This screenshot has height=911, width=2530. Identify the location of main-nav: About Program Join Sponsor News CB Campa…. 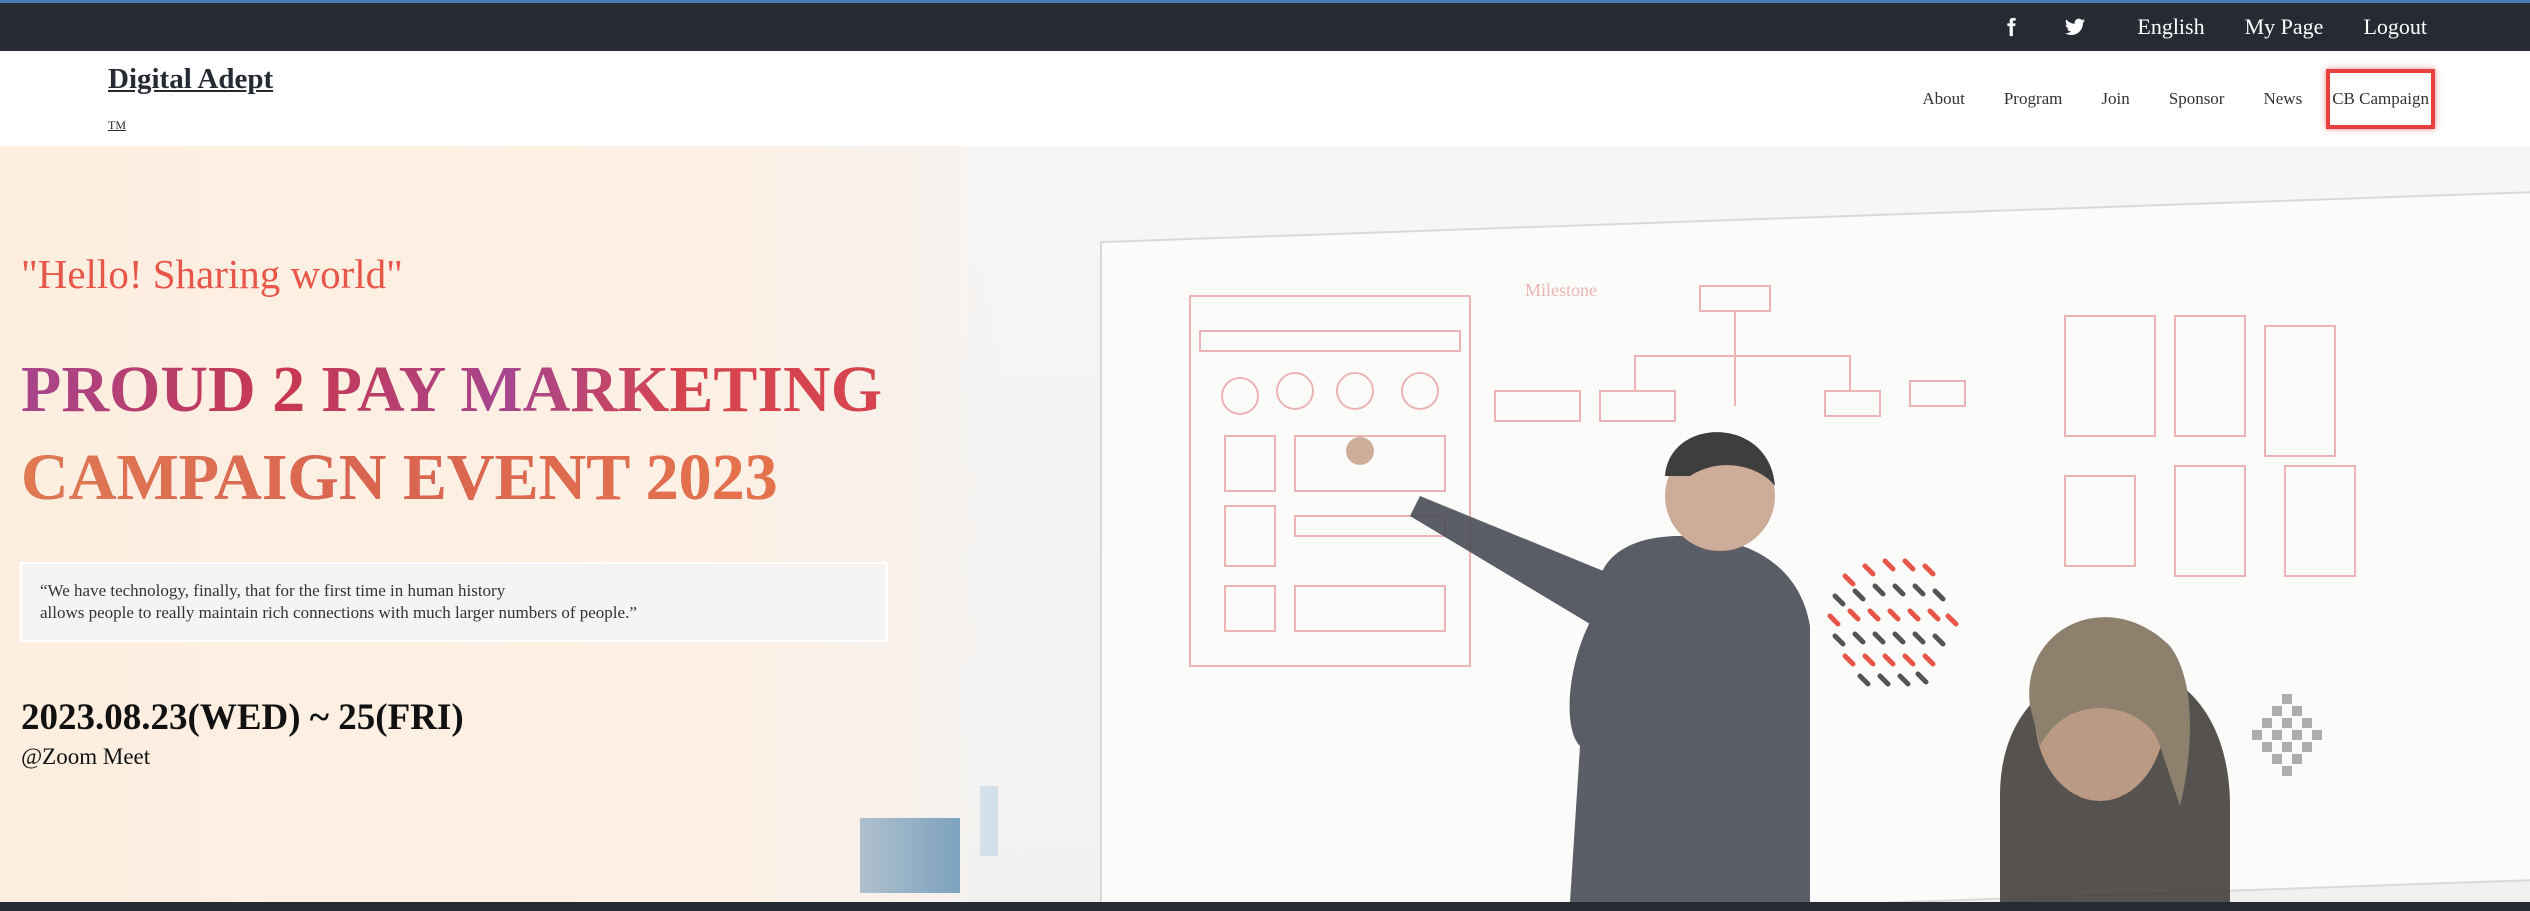
(2206, 98).